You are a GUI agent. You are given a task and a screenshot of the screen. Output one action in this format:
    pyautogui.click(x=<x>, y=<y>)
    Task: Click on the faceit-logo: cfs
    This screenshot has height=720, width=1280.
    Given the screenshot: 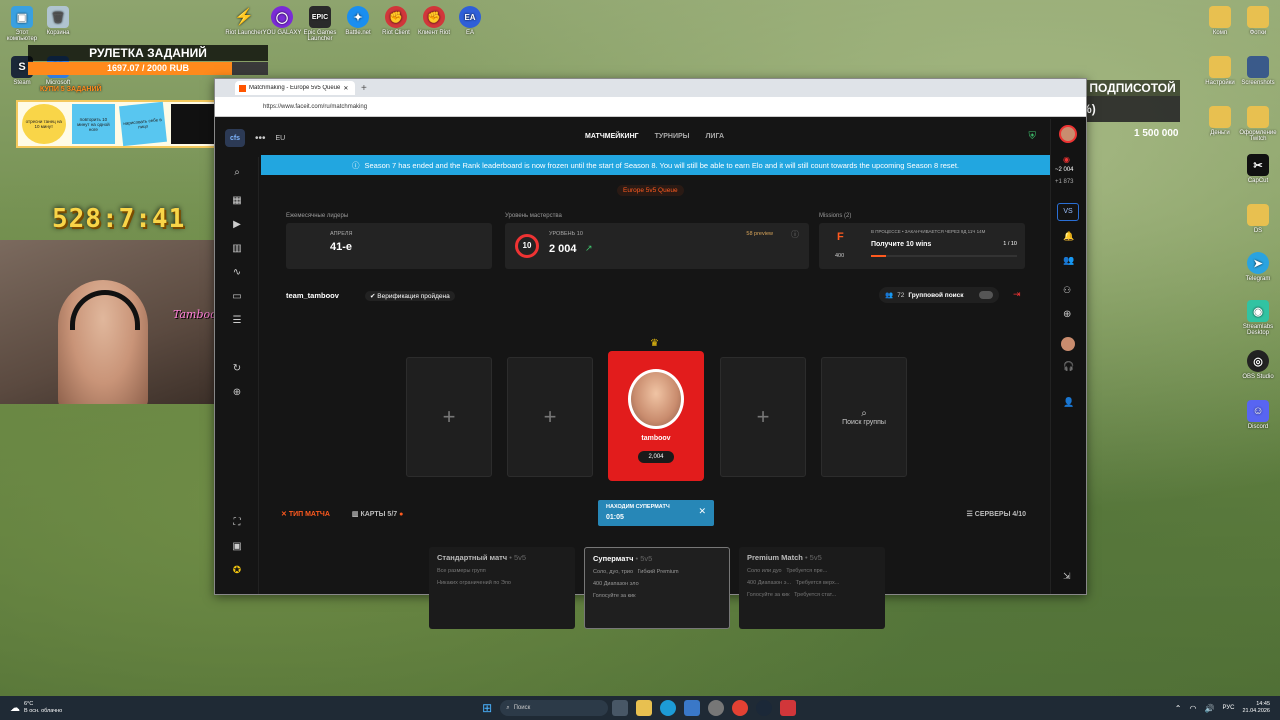 What is the action you would take?
    pyautogui.click(x=235, y=138)
    